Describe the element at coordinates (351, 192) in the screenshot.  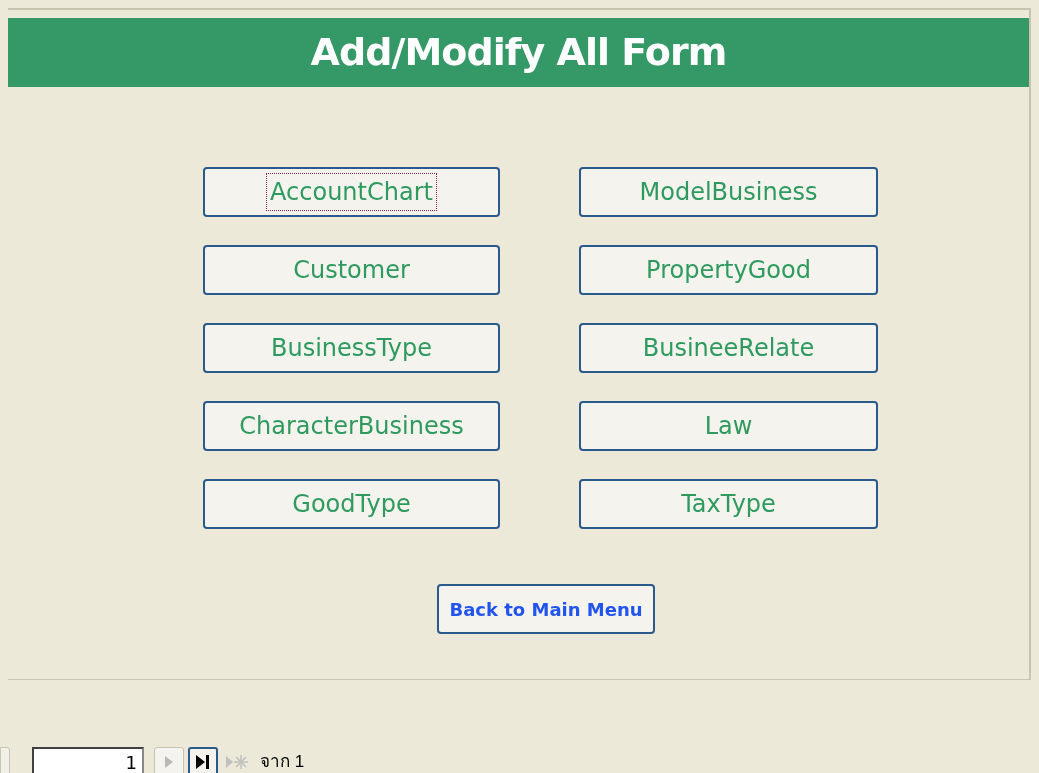
I see `form-button: AccountChart` at that location.